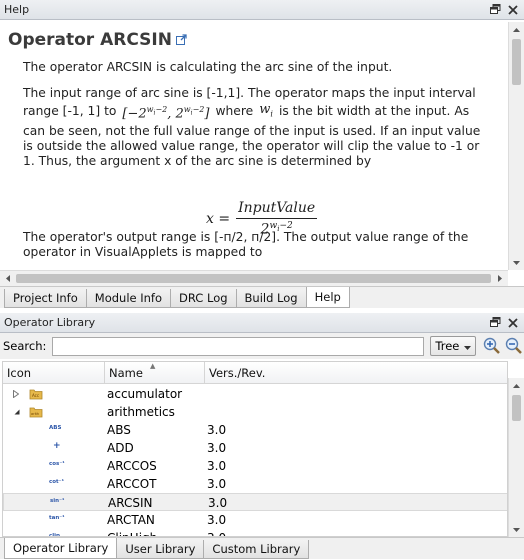  What do you see at coordinates (128, 298) in the screenshot?
I see `tab-module-info: Module Info` at bounding box center [128, 298].